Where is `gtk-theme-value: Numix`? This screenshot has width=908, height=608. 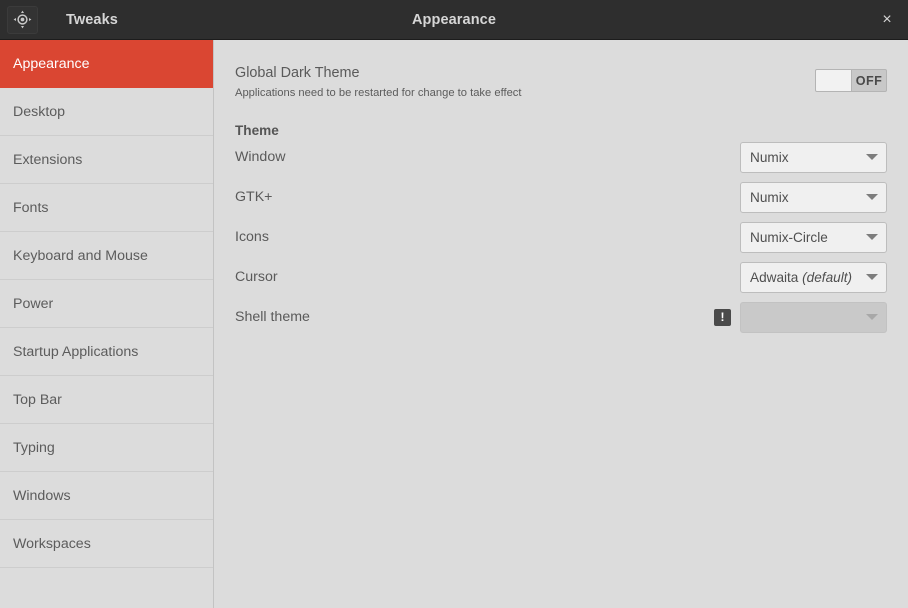
gtk-theme-value: Numix is located at coordinates (769, 197).